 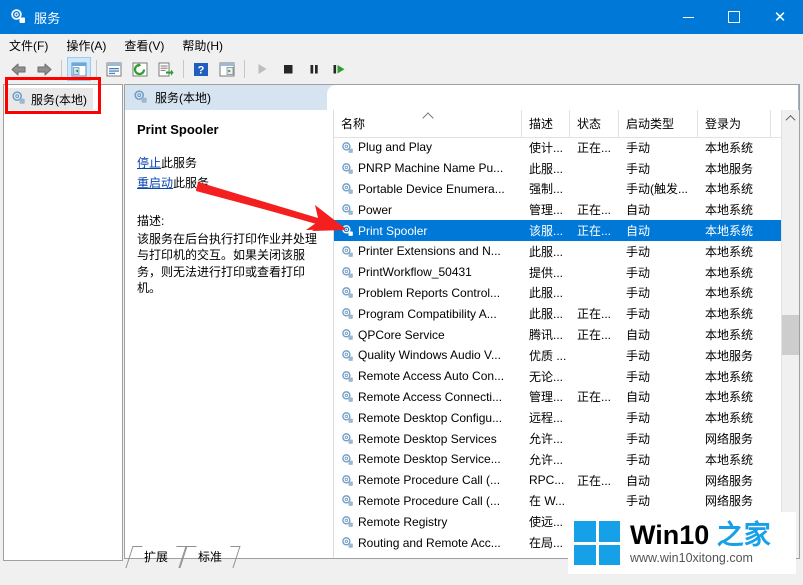 I want to click on table-row: Remote Desktop Services 允许... 手动 网络服务, so click(x=566, y=438).